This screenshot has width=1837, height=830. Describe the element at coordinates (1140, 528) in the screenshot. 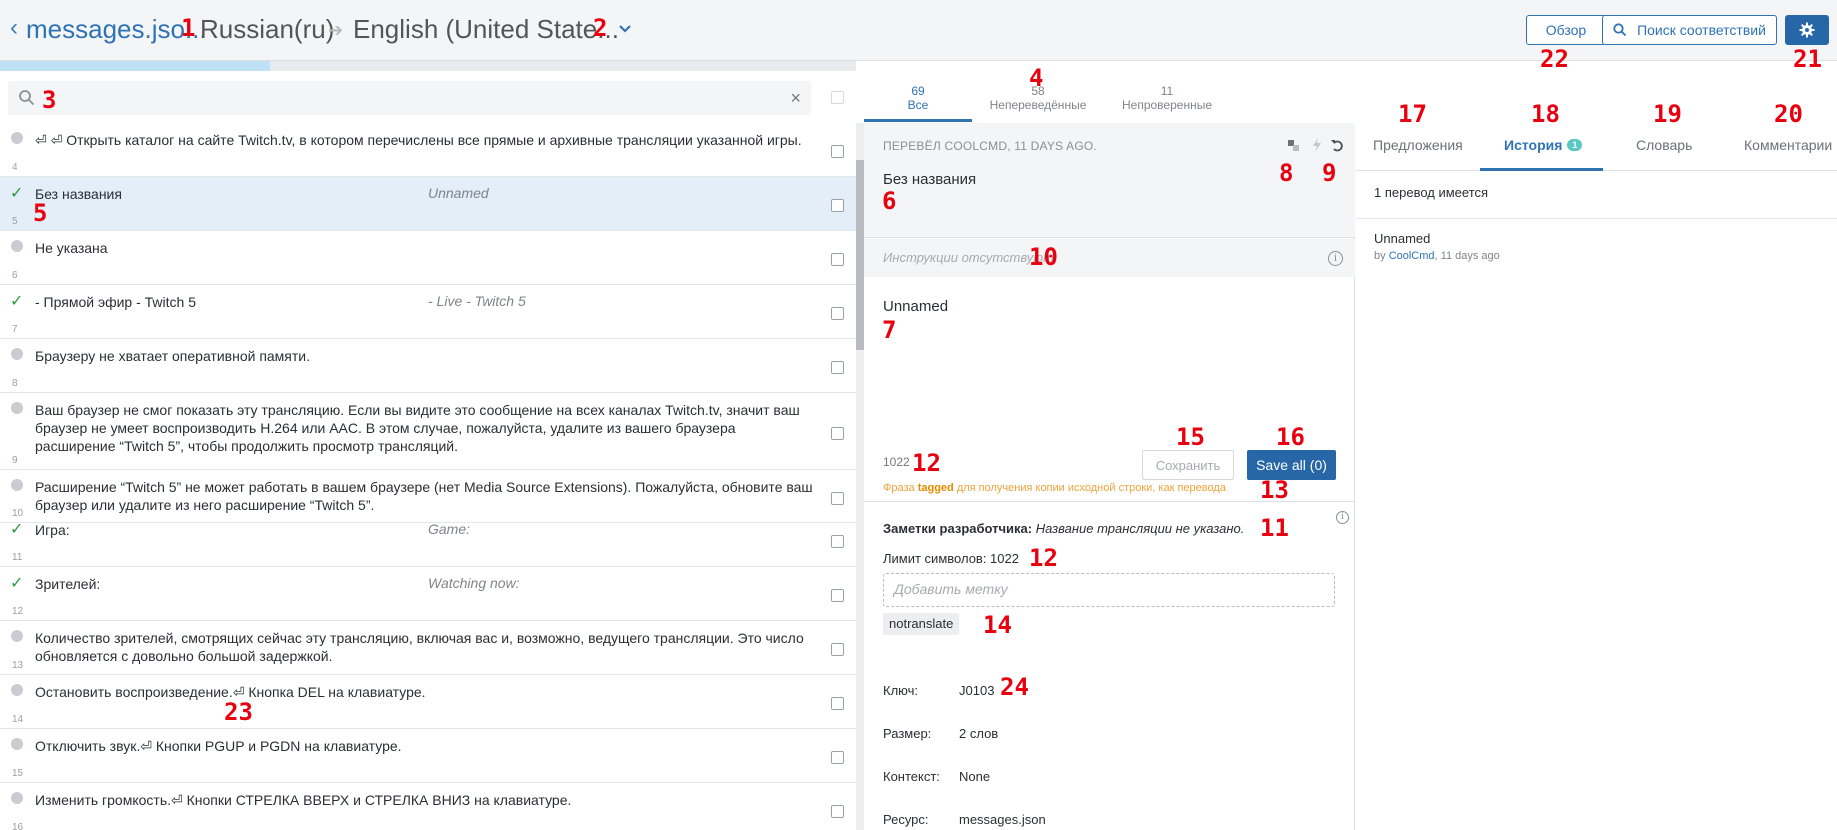

I see `dev-notes-text: Название трансляции не указано.` at that location.